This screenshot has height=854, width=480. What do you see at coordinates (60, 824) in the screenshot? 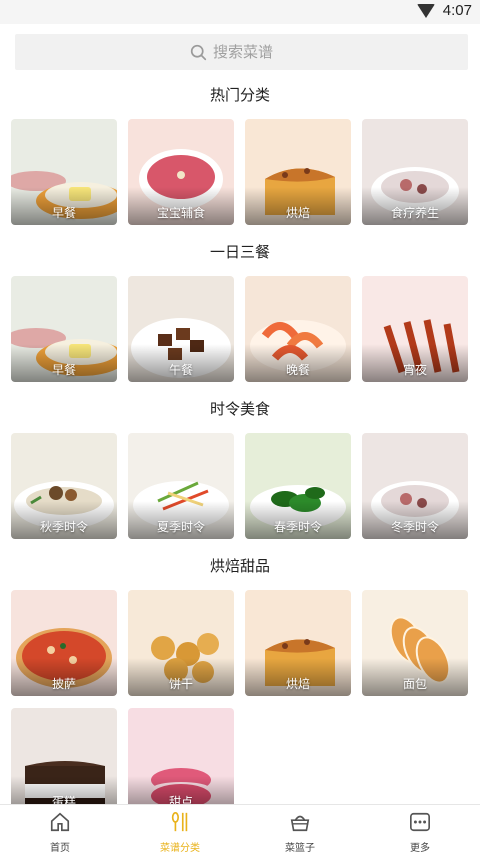
I see `home-icon` at bounding box center [60, 824].